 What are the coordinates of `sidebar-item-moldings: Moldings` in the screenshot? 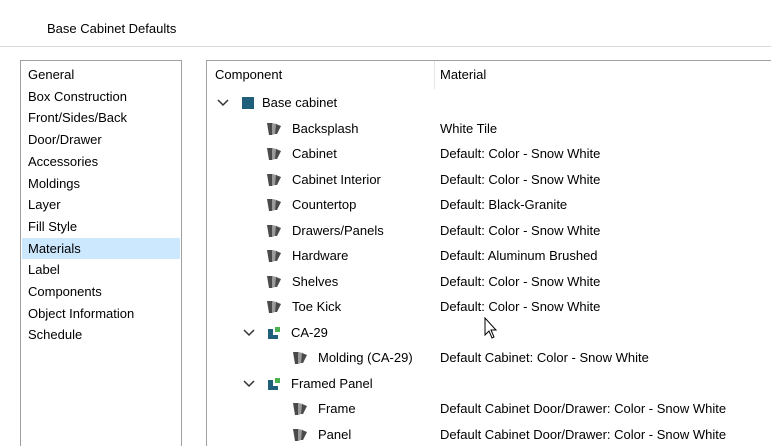 It's located at (101, 183).